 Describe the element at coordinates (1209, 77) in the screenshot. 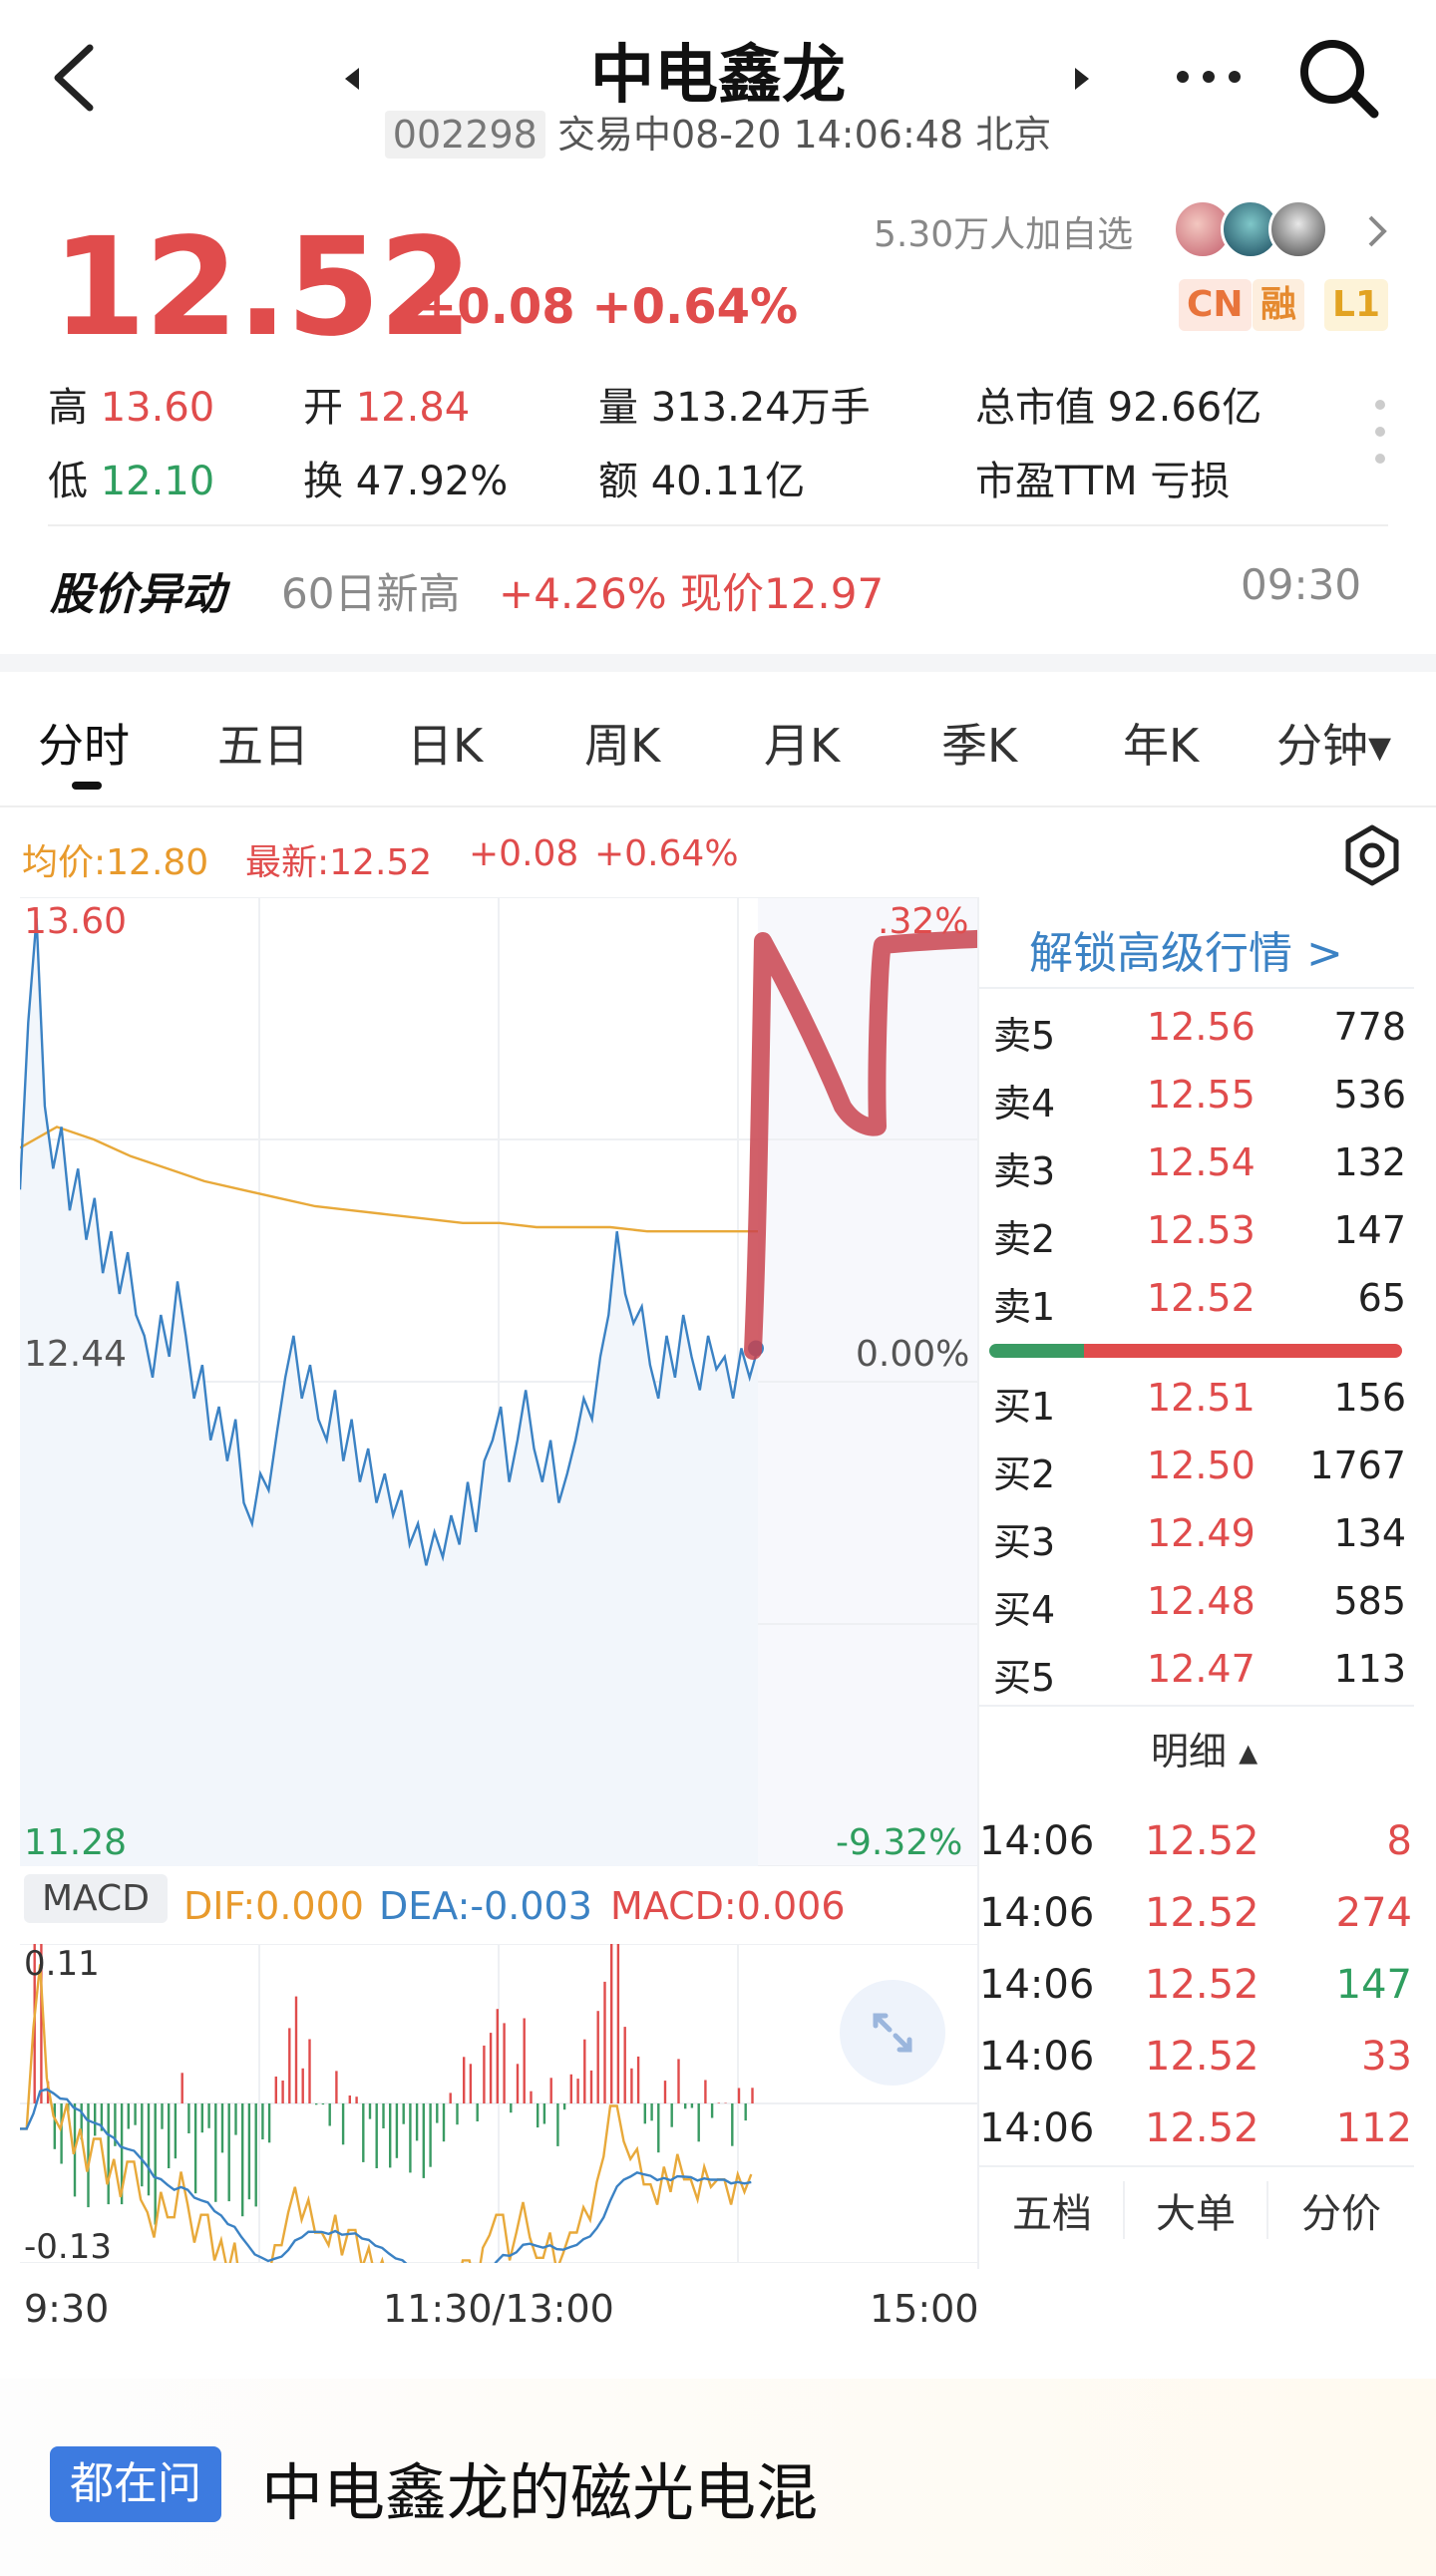

I see `more-icon` at that location.